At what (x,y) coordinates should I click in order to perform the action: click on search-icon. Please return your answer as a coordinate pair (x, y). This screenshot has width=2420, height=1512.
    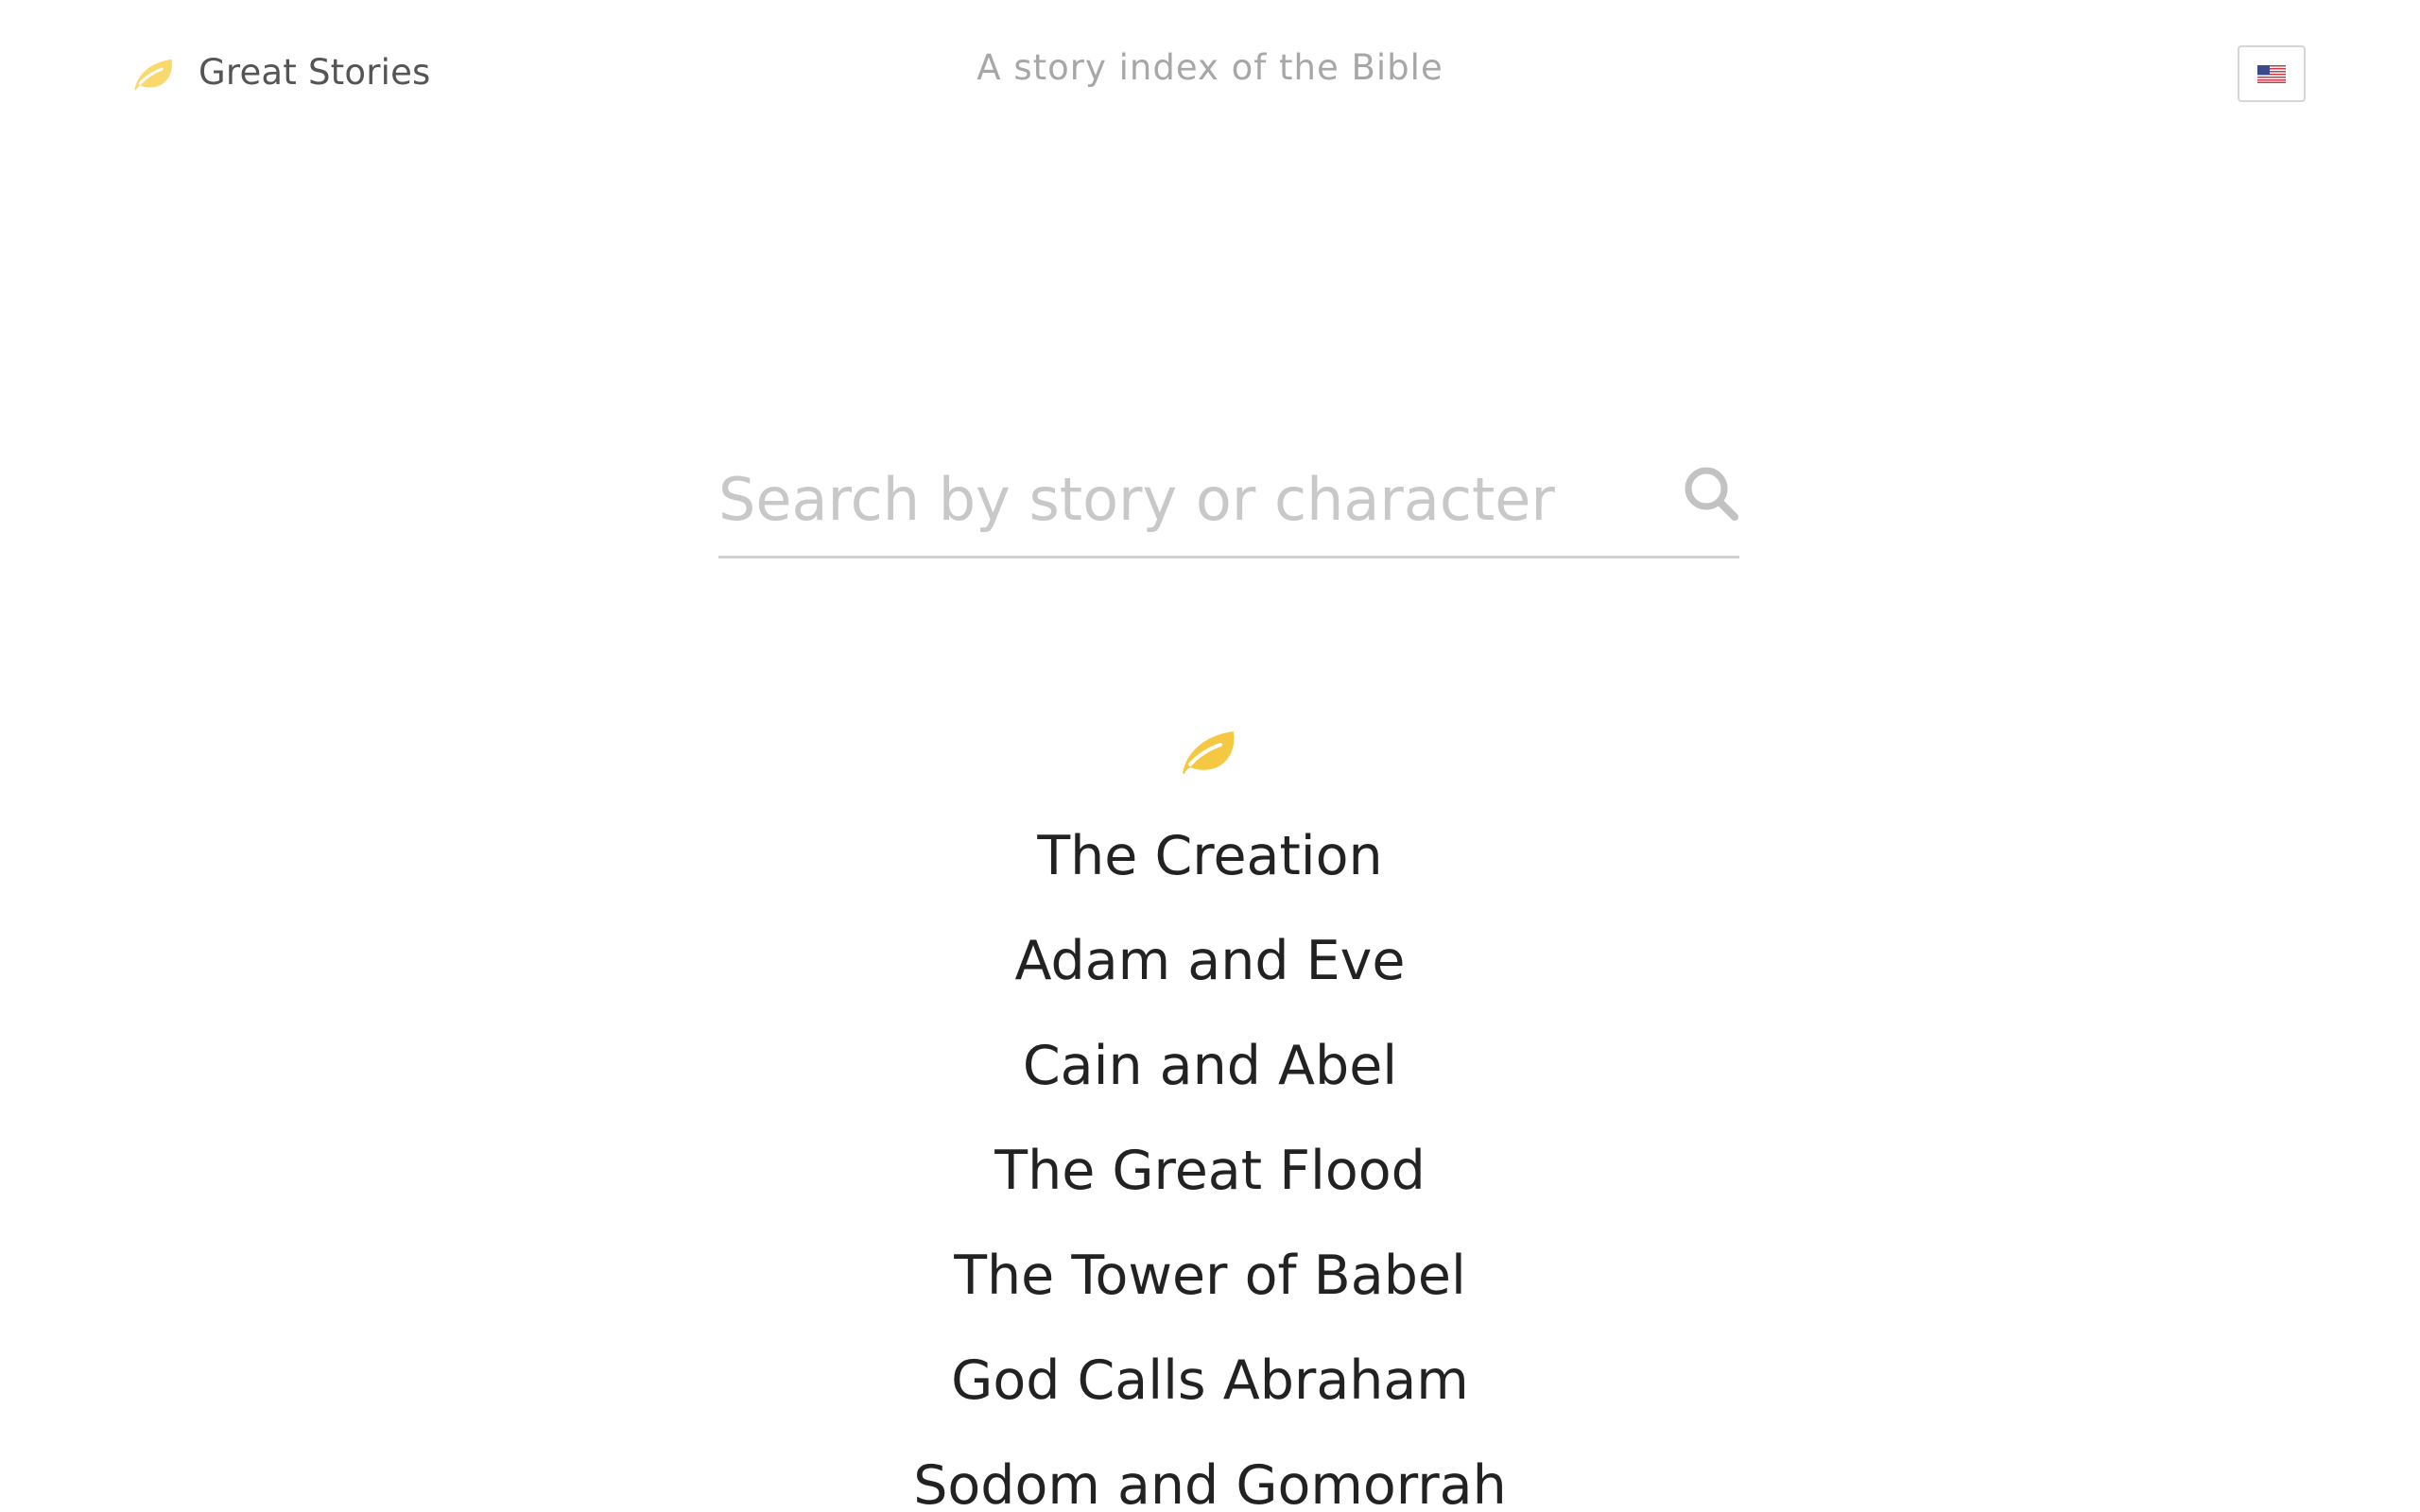
    Looking at the image, I should click on (1712, 494).